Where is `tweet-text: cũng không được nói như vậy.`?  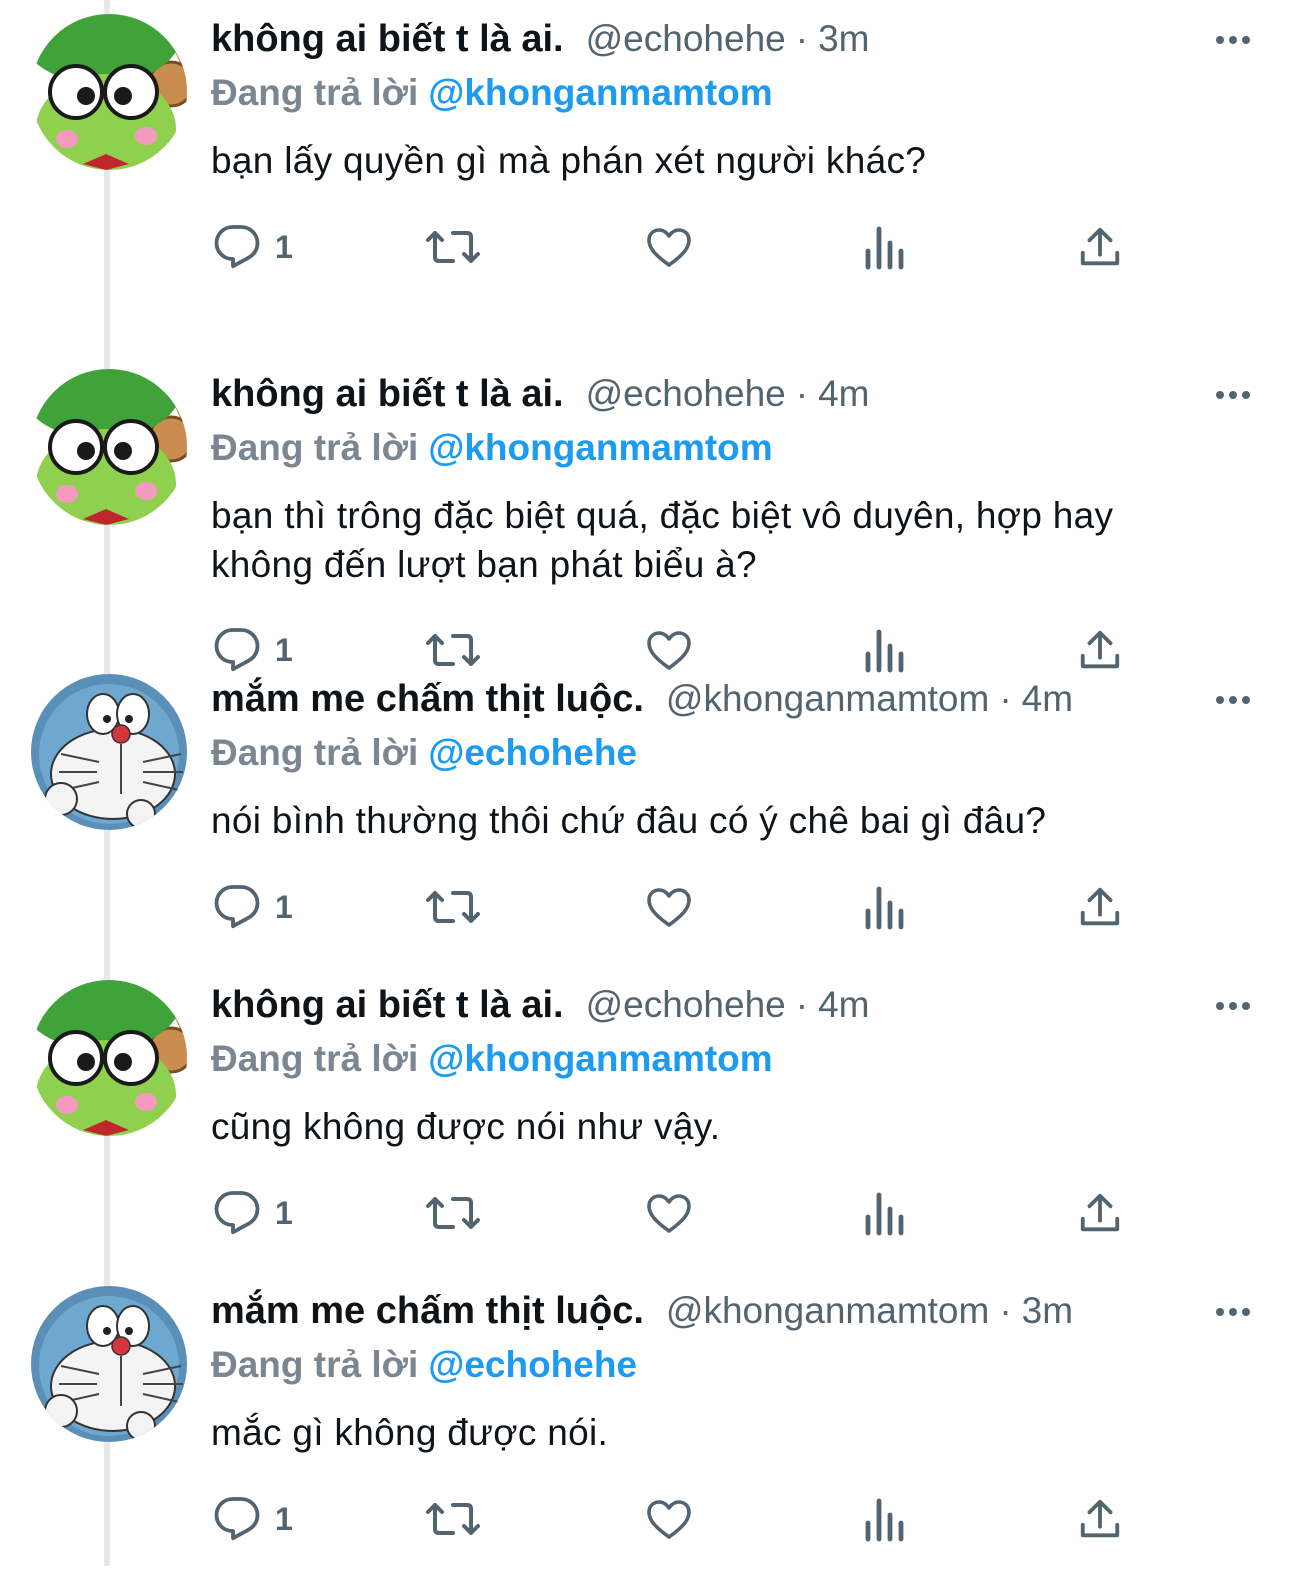
tweet-text: cũng không được nói như vậy. is located at coordinates (466, 1126).